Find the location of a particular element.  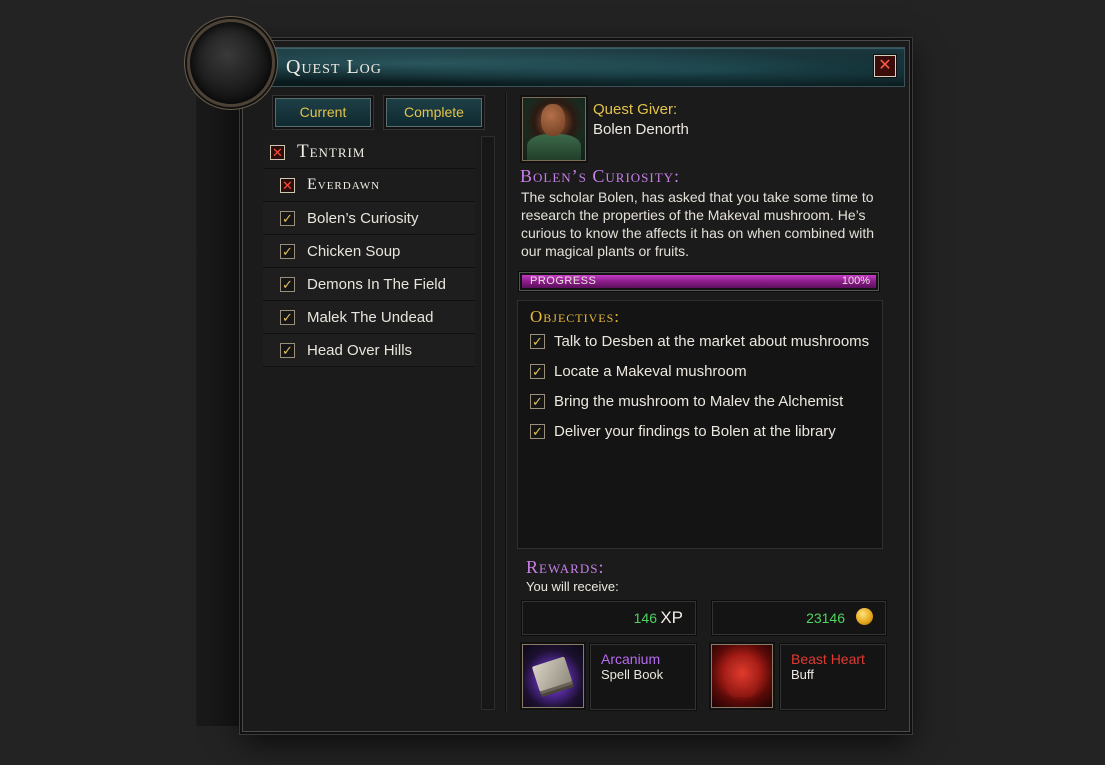

complete-tab-button: Complete is located at coordinates (434, 112).